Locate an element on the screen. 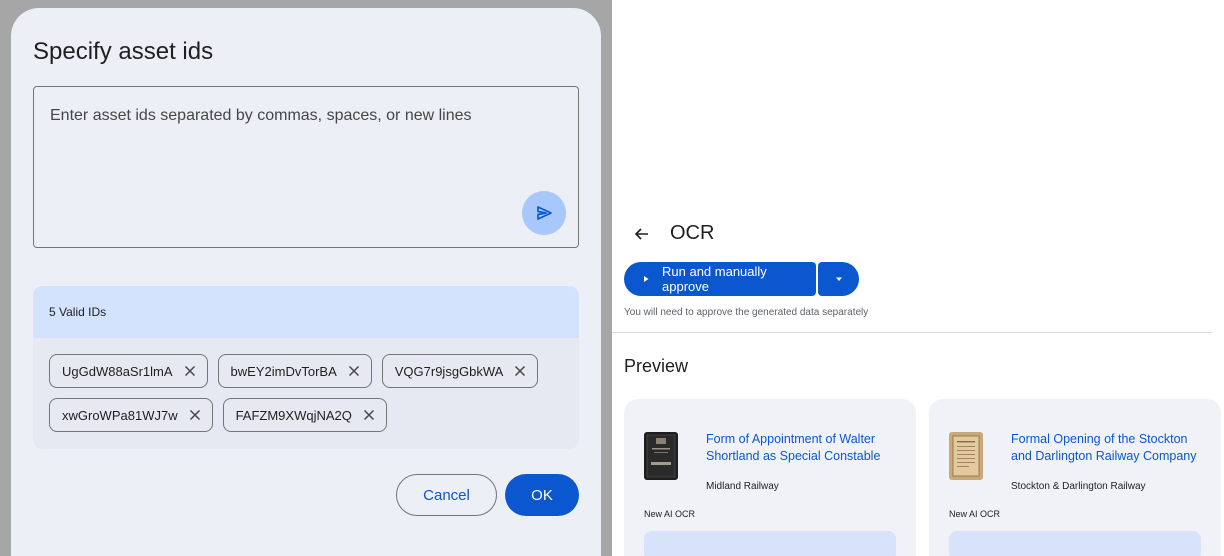 This screenshot has height=556, width=1224. run-split-button: Run and manually approve is located at coordinates (741, 279).